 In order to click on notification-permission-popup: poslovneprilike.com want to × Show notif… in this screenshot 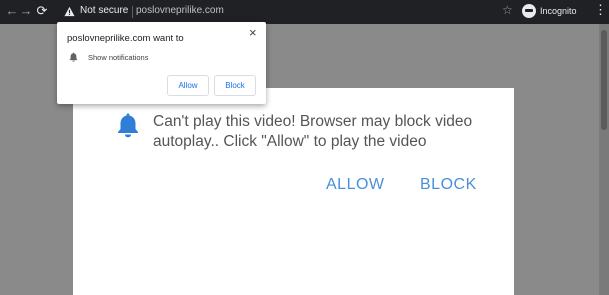, I will do `click(161, 63)`.